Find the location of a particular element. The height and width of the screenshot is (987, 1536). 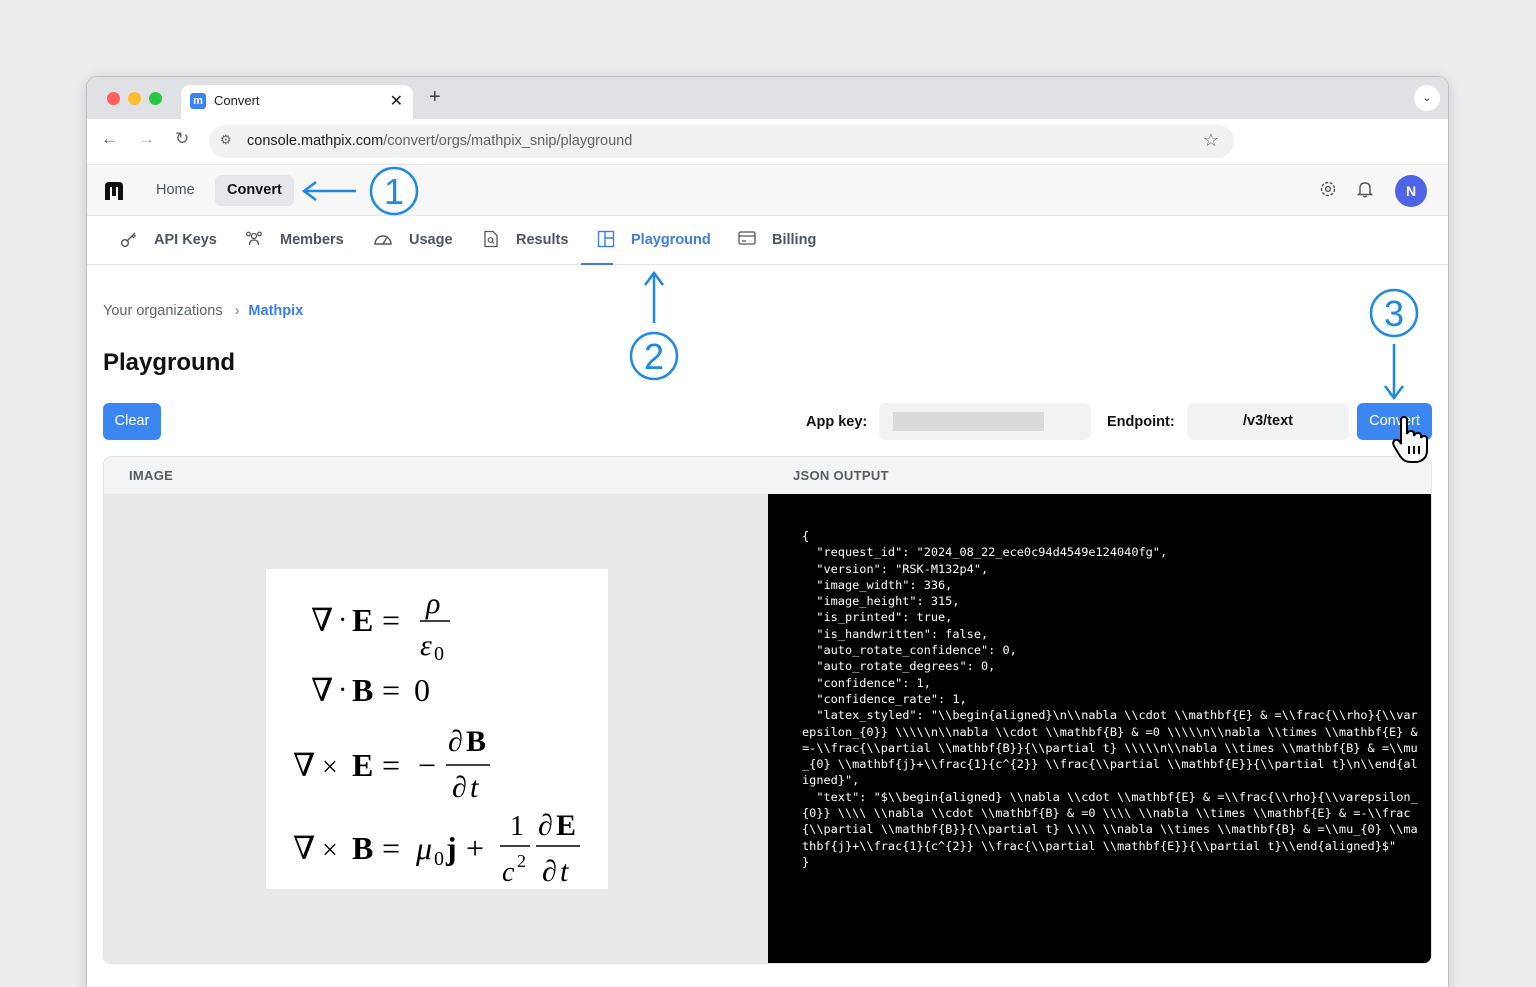

step-2-marker: 2 is located at coordinates (654, 325).